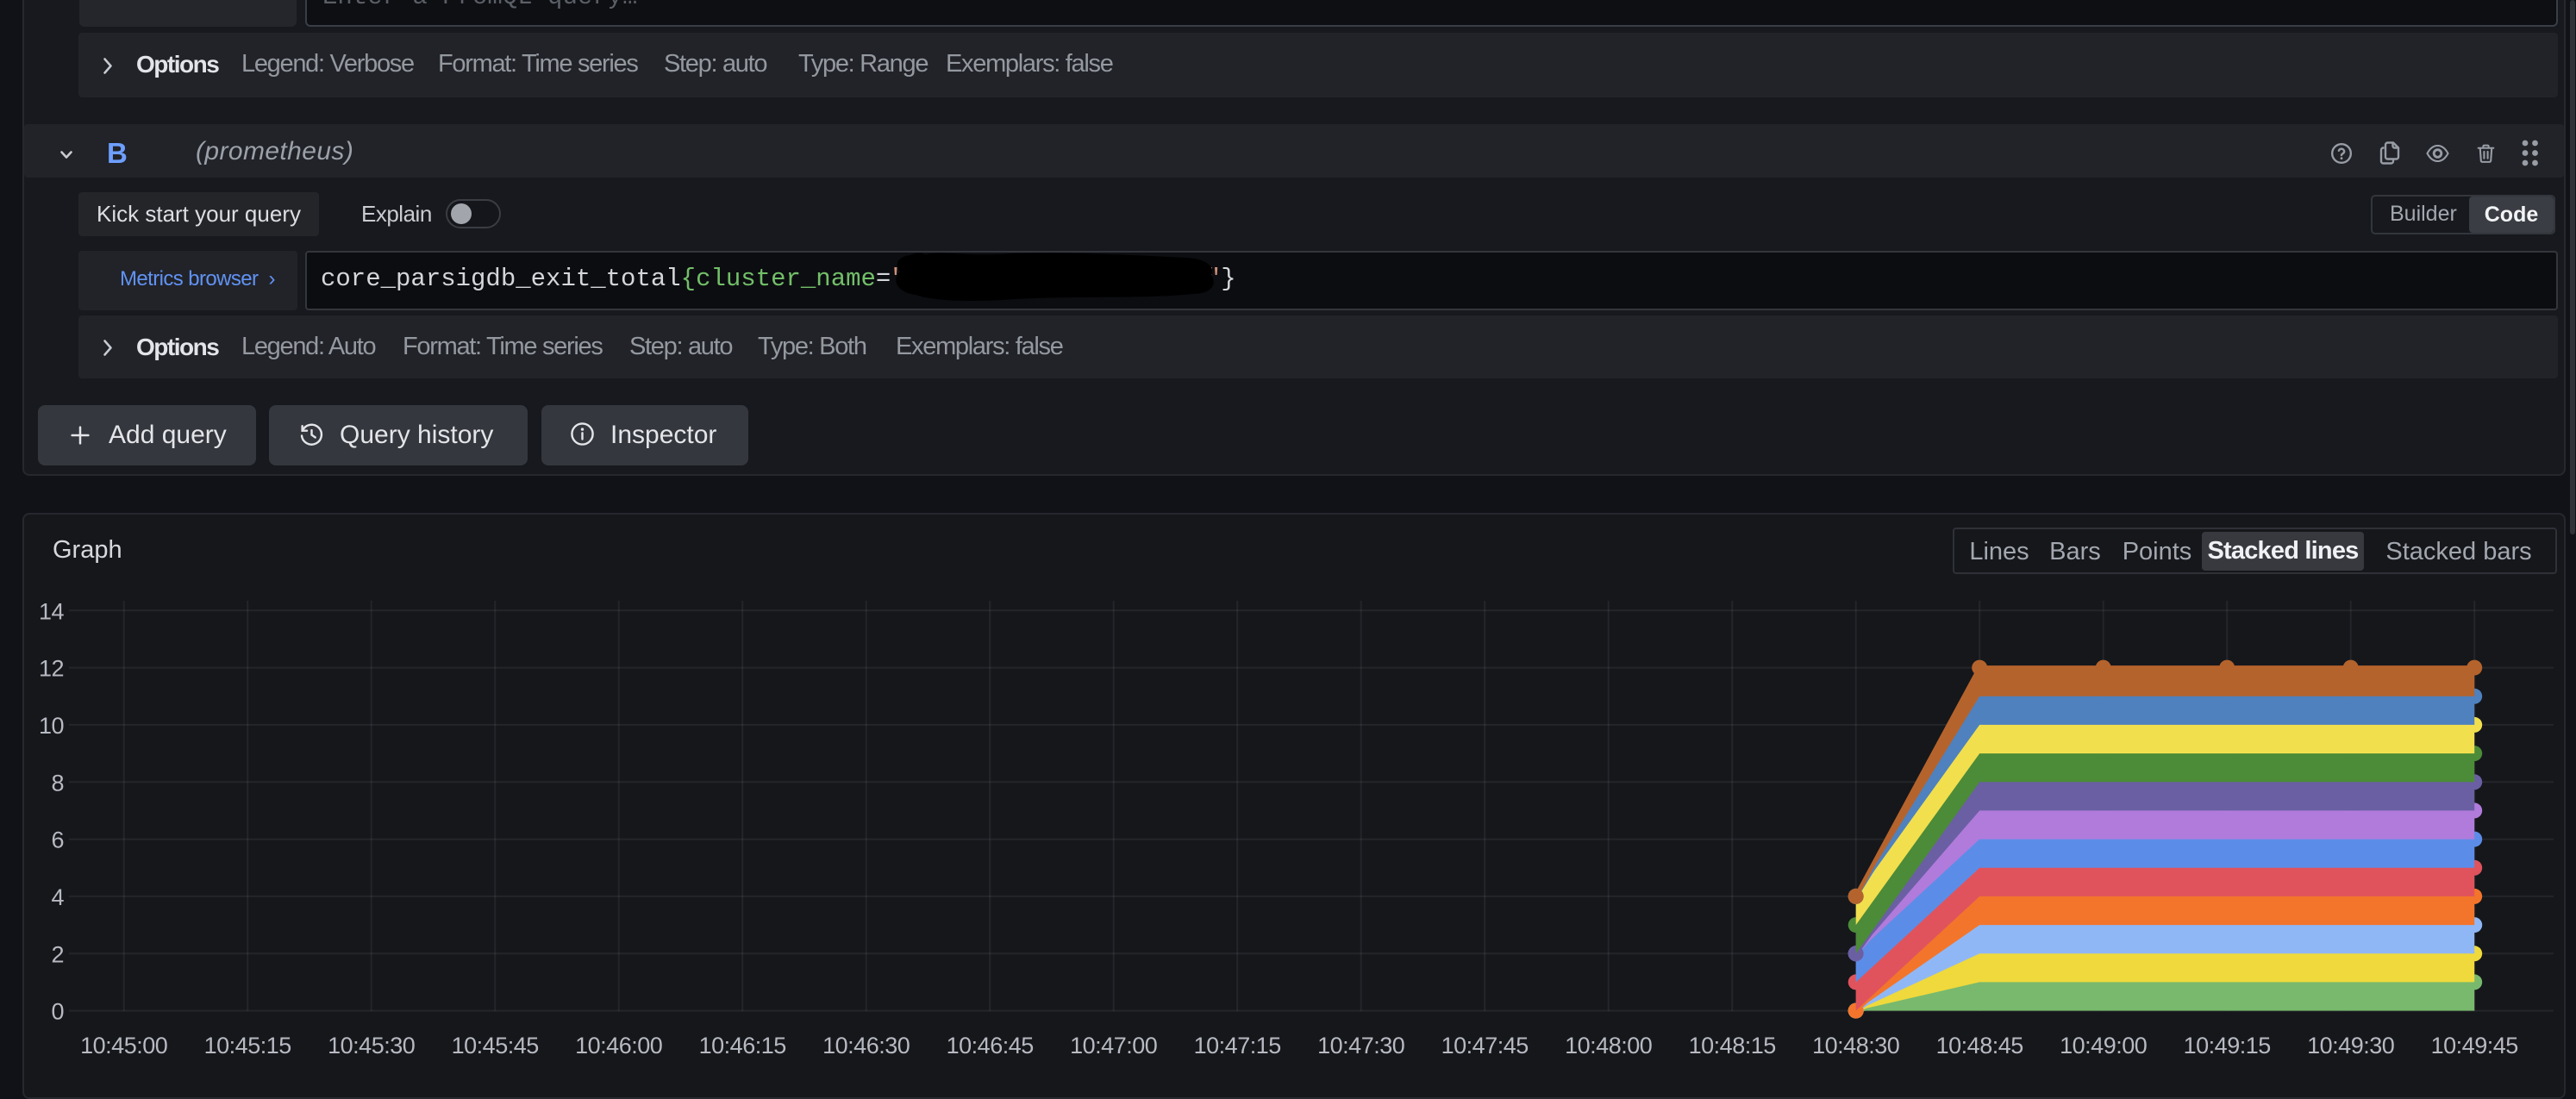  What do you see at coordinates (372, 1045) in the screenshot?
I see `svg-text: 10:45:30` at bounding box center [372, 1045].